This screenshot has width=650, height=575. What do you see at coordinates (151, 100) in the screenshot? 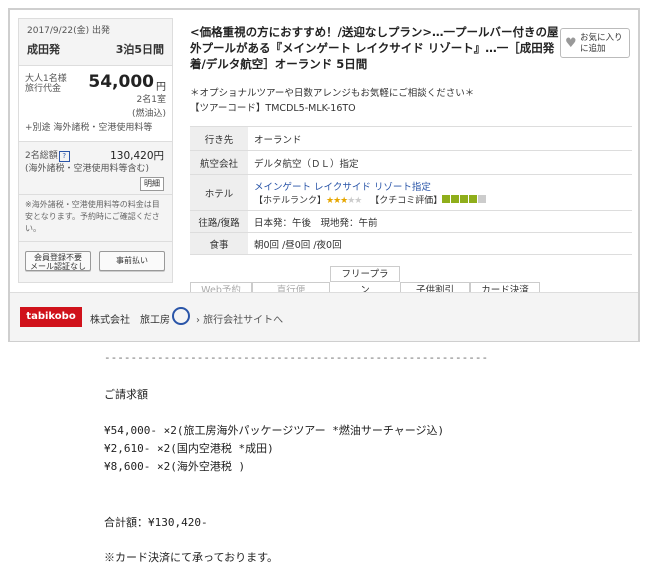
I see `occupancy: 2名1室` at bounding box center [151, 100].